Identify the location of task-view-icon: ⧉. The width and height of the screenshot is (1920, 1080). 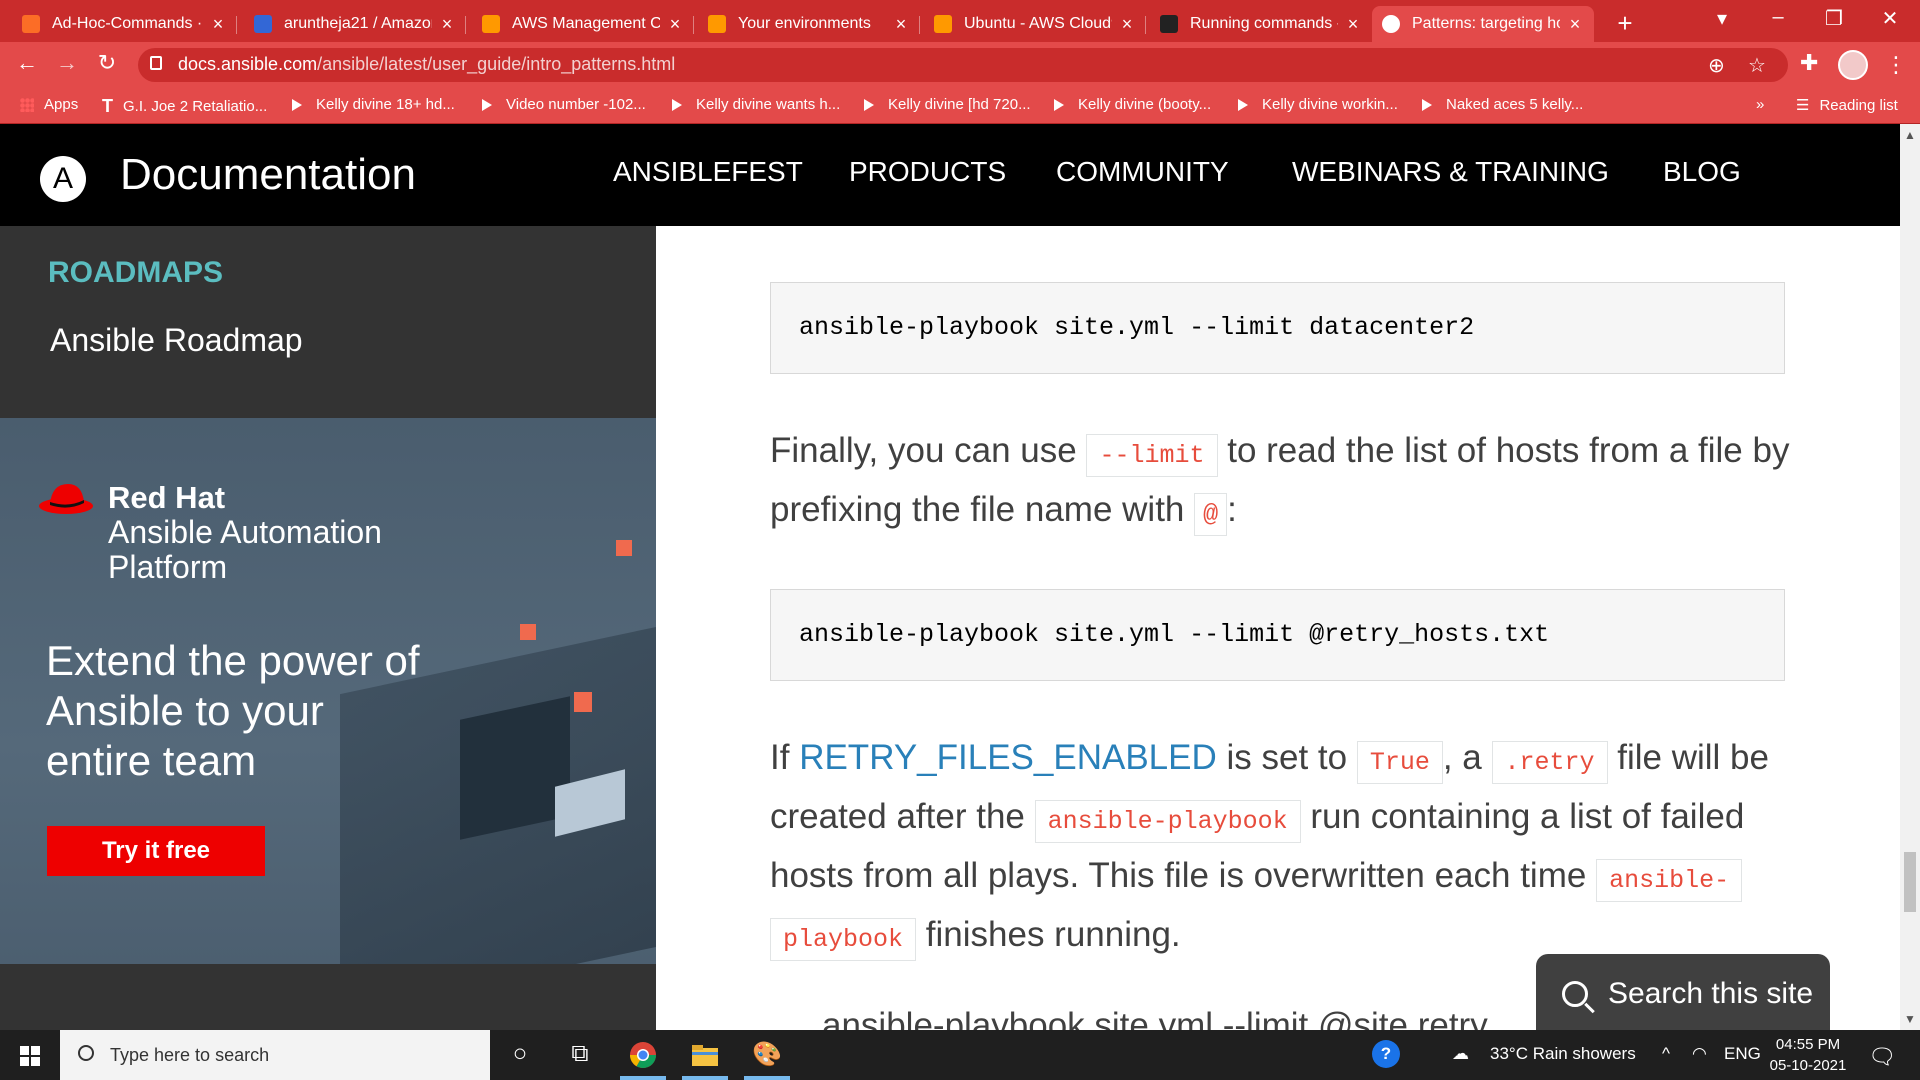
(580, 1055).